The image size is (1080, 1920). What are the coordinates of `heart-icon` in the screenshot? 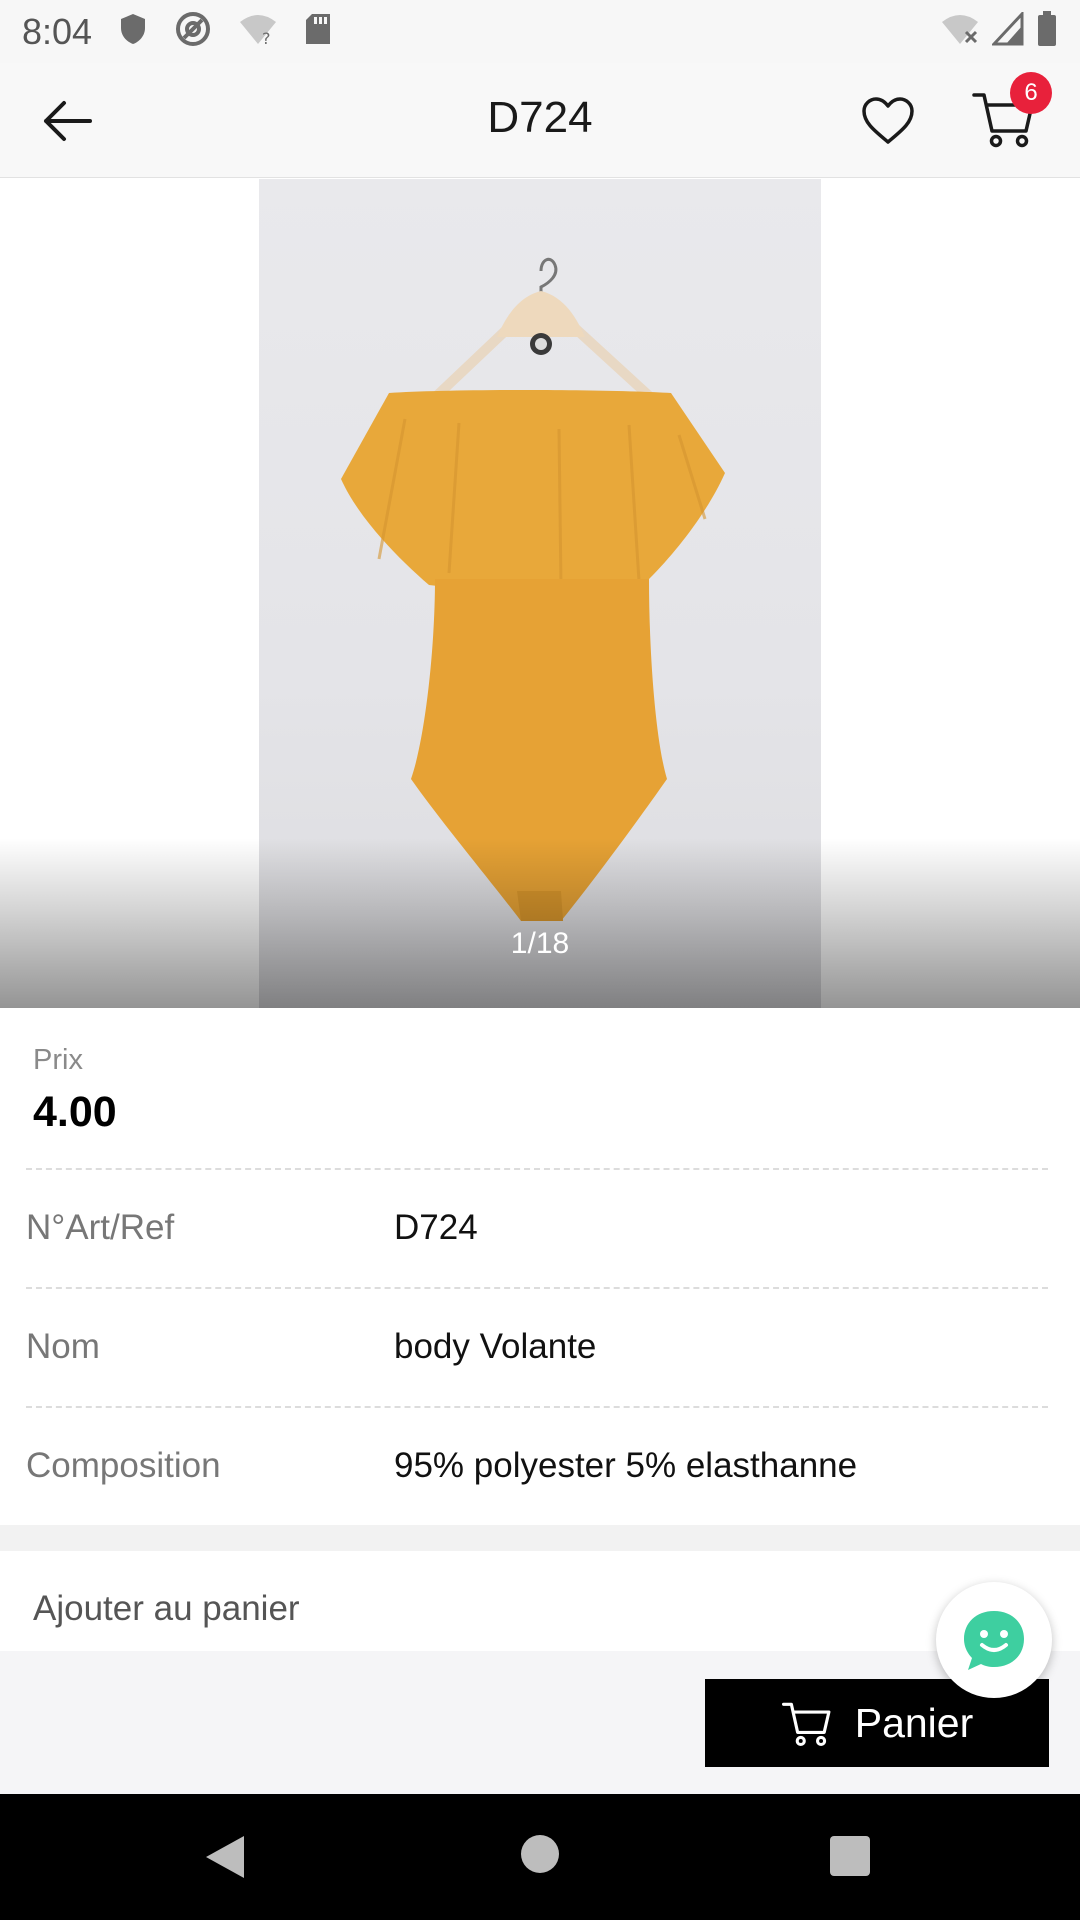 It's located at (888, 120).